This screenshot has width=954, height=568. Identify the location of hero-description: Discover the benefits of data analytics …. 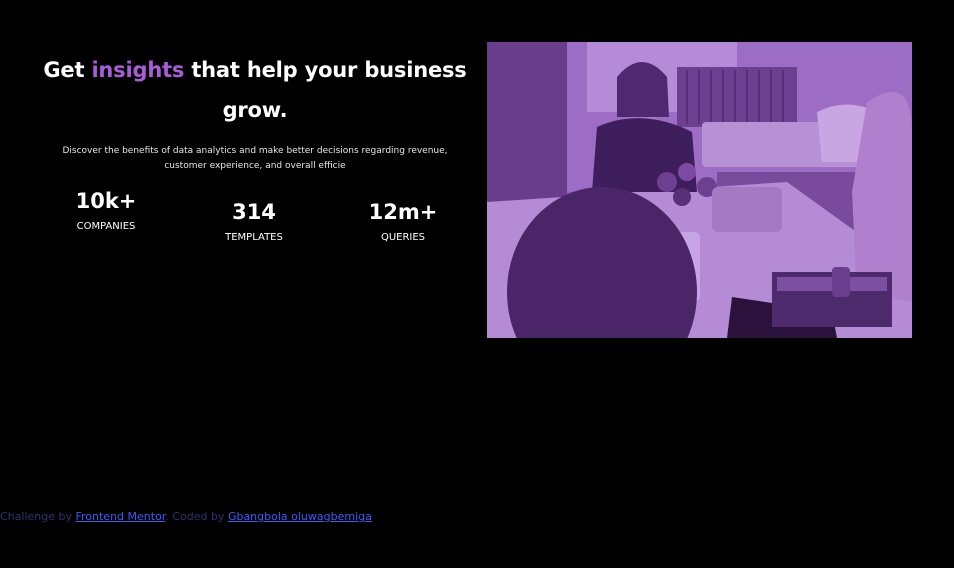
(255, 158).